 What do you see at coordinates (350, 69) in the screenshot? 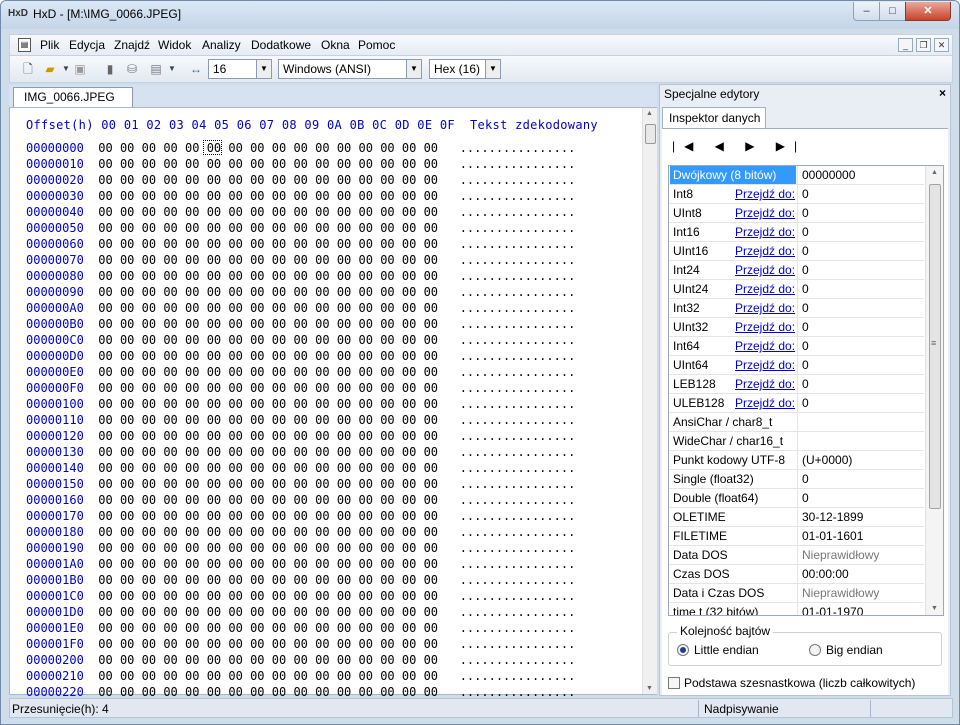
I see `charset-select: Windows (ANSI) ▼` at bounding box center [350, 69].